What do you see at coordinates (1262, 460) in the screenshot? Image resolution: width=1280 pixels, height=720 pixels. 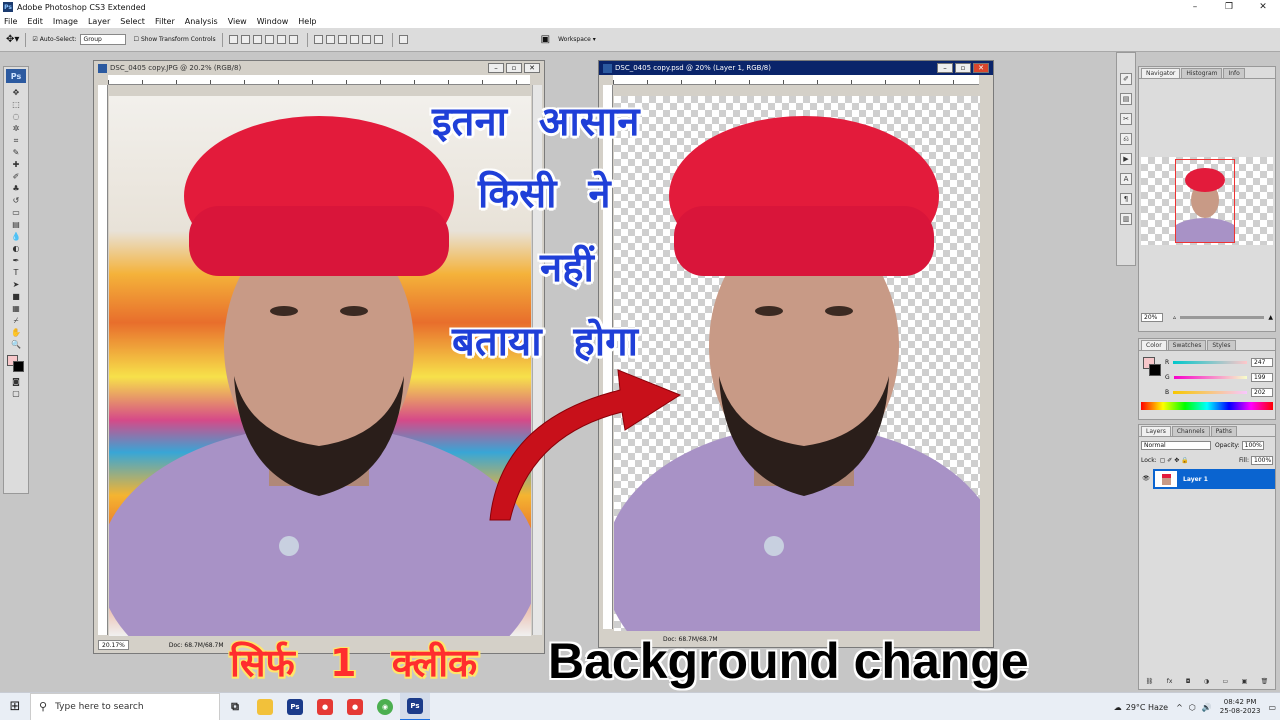 I see `fill-field: 100%` at bounding box center [1262, 460].